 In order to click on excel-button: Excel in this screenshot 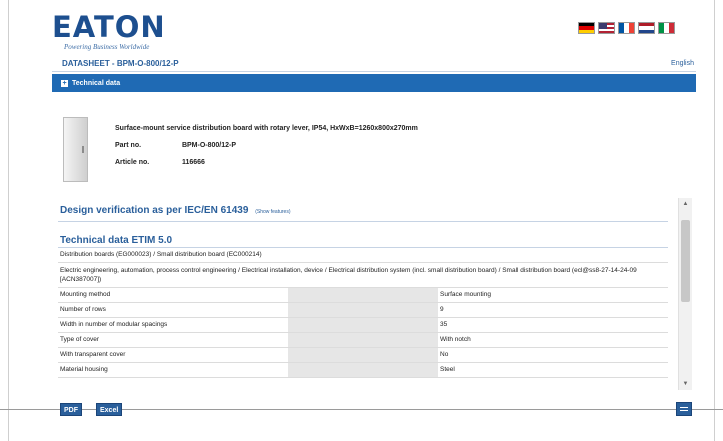, I will do `click(109, 409)`.